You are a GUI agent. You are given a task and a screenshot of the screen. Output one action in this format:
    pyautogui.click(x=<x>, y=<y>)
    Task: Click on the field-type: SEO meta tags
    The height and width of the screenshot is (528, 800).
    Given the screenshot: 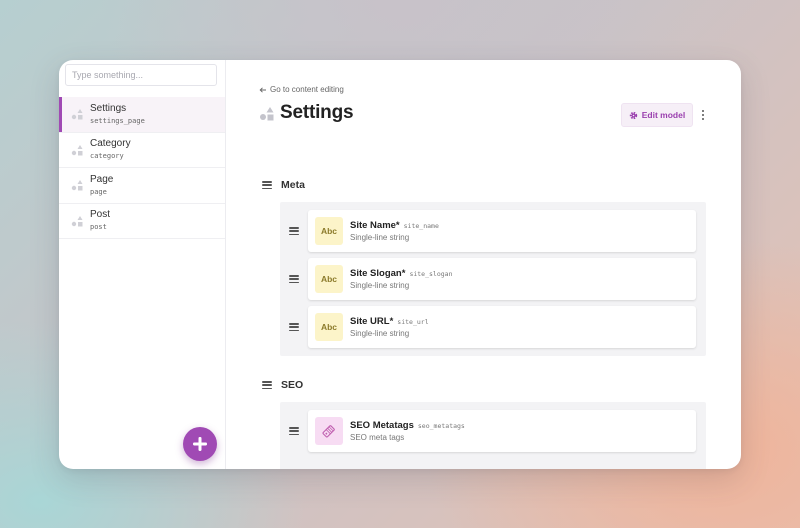 What is the action you would take?
    pyautogui.click(x=377, y=437)
    